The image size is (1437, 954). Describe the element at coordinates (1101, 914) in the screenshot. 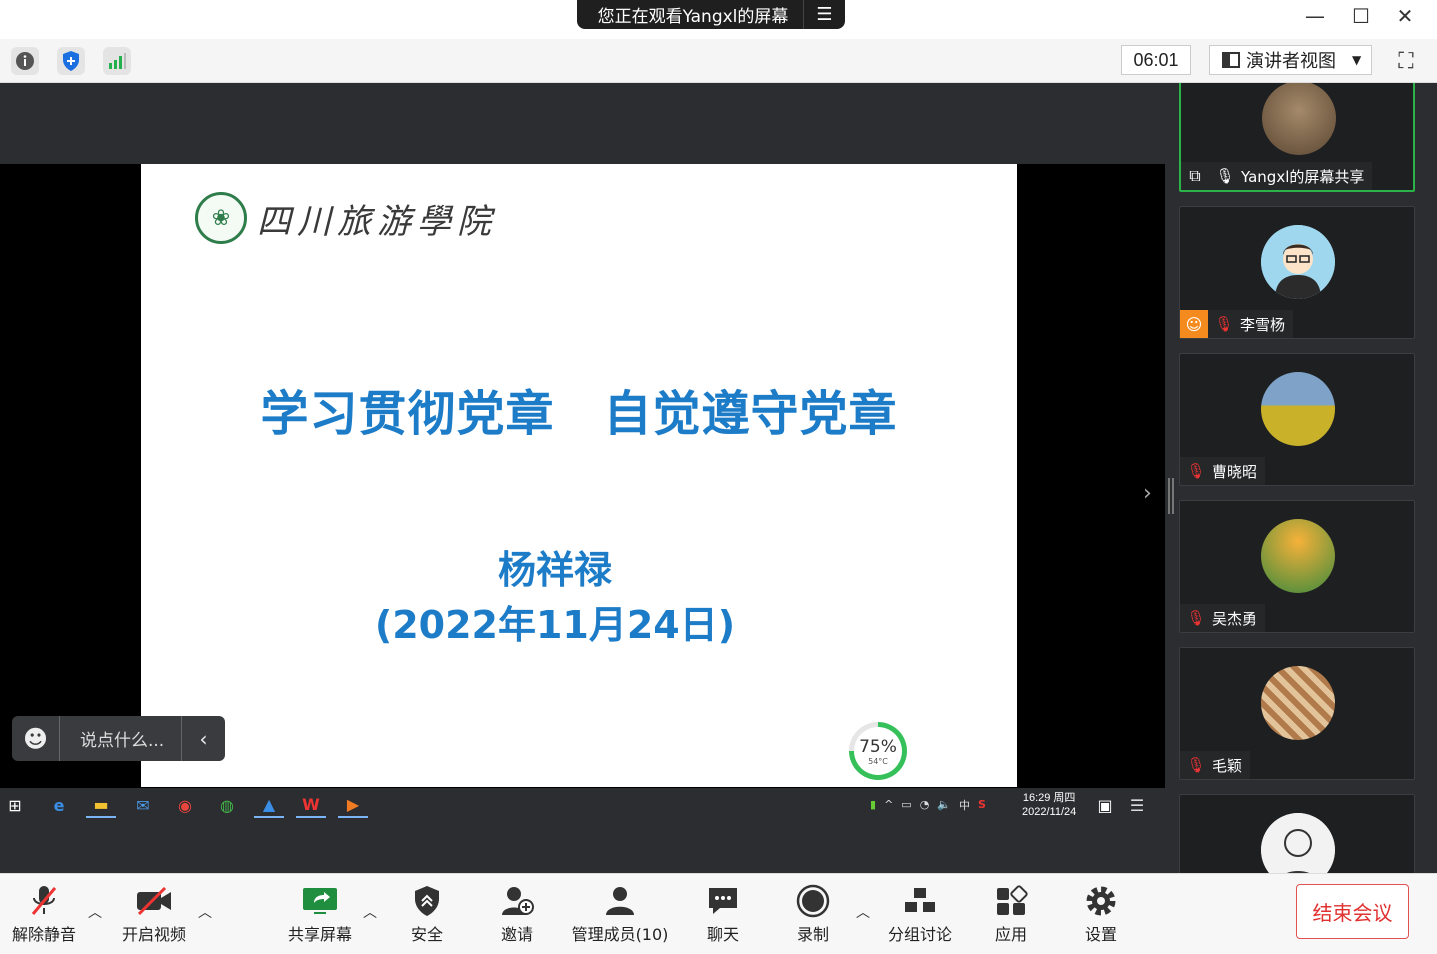

I see `settings-button: 设置` at that location.